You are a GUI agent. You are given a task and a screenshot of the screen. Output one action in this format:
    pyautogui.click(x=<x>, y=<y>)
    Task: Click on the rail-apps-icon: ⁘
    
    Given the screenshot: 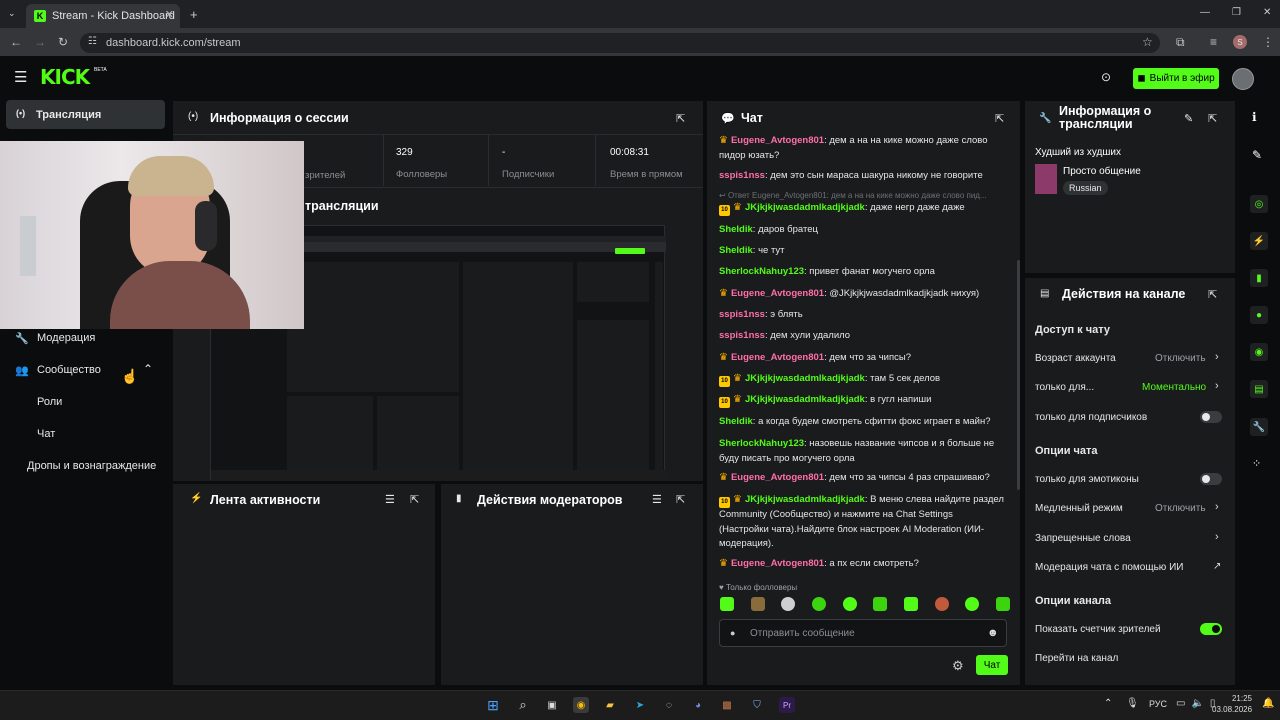 What is the action you would take?
    pyautogui.click(x=1256, y=463)
    